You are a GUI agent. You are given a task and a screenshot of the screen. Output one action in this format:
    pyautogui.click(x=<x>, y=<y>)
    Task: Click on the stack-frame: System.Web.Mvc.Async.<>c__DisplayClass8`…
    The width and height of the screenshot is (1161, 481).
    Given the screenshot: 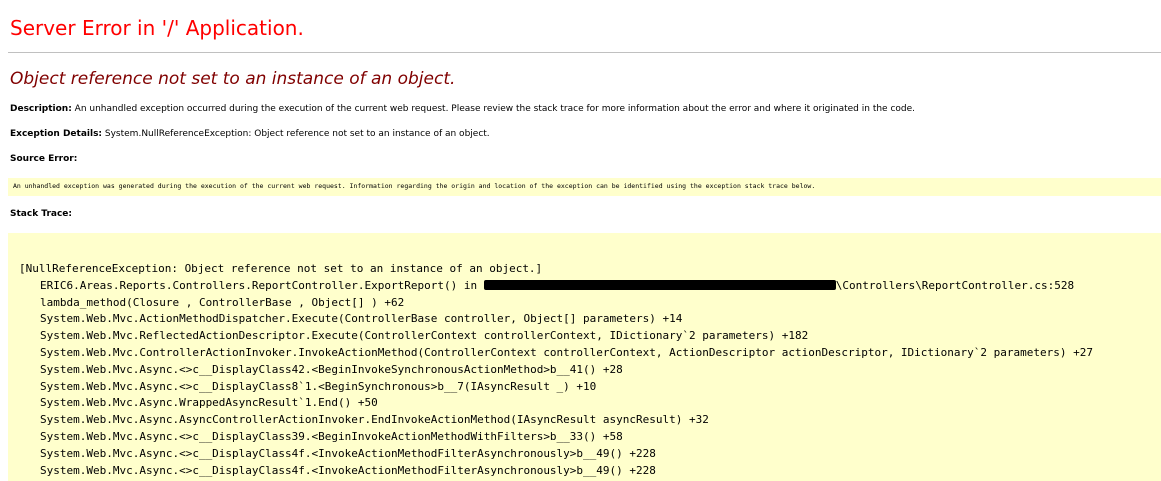 What is the action you would take?
    pyautogui.click(x=318, y=386)
    